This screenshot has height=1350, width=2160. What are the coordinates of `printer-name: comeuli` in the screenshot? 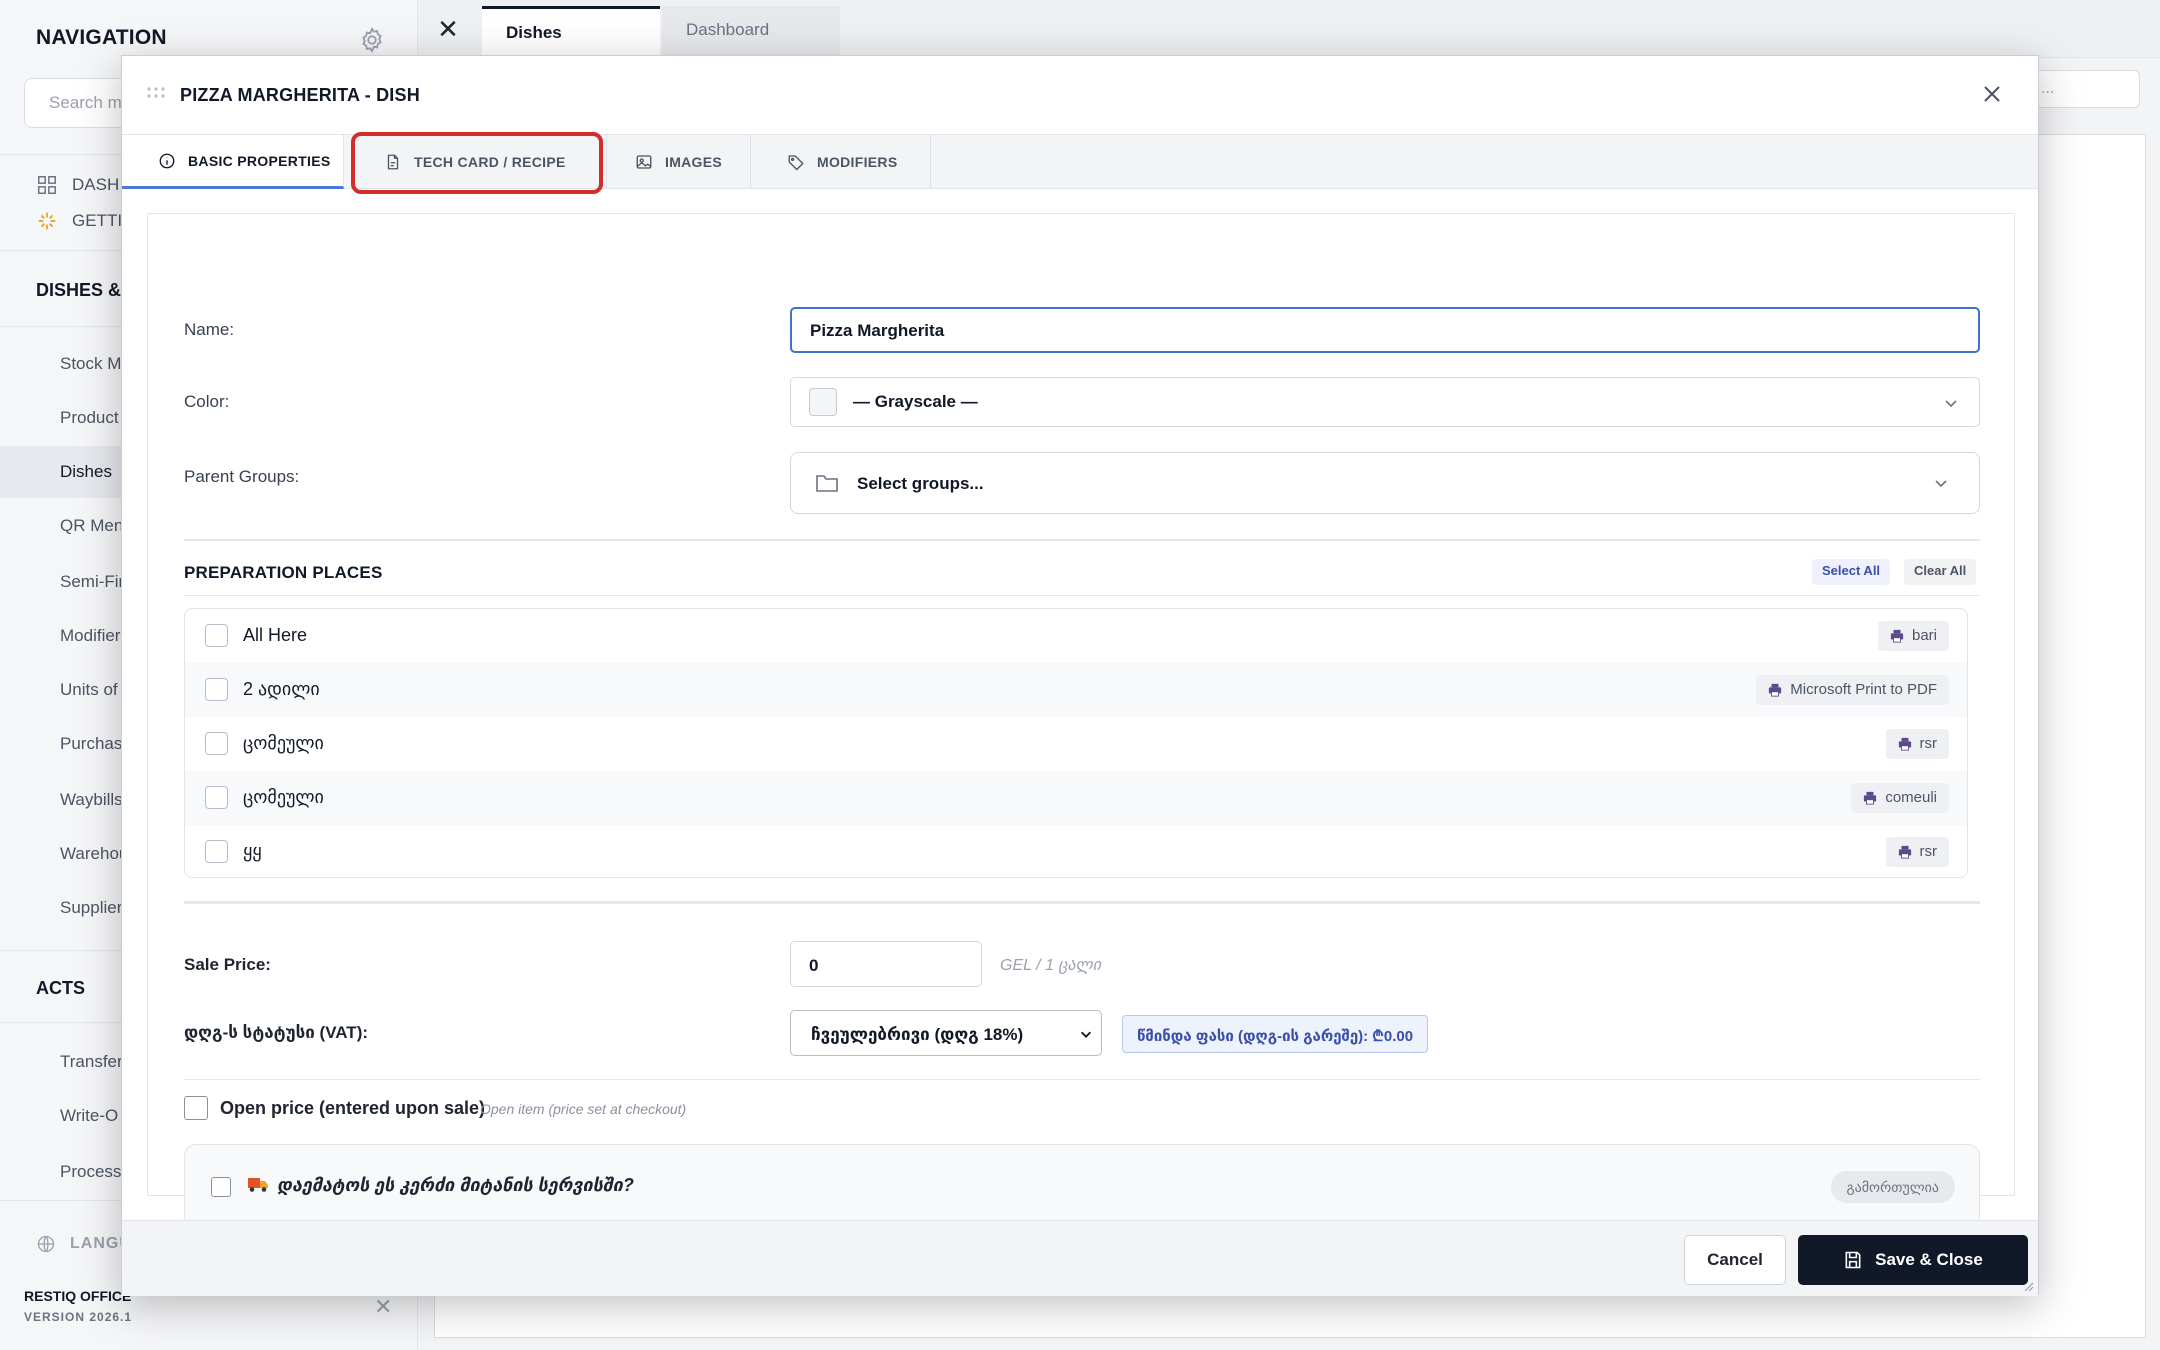 It's located at (1911, 797).